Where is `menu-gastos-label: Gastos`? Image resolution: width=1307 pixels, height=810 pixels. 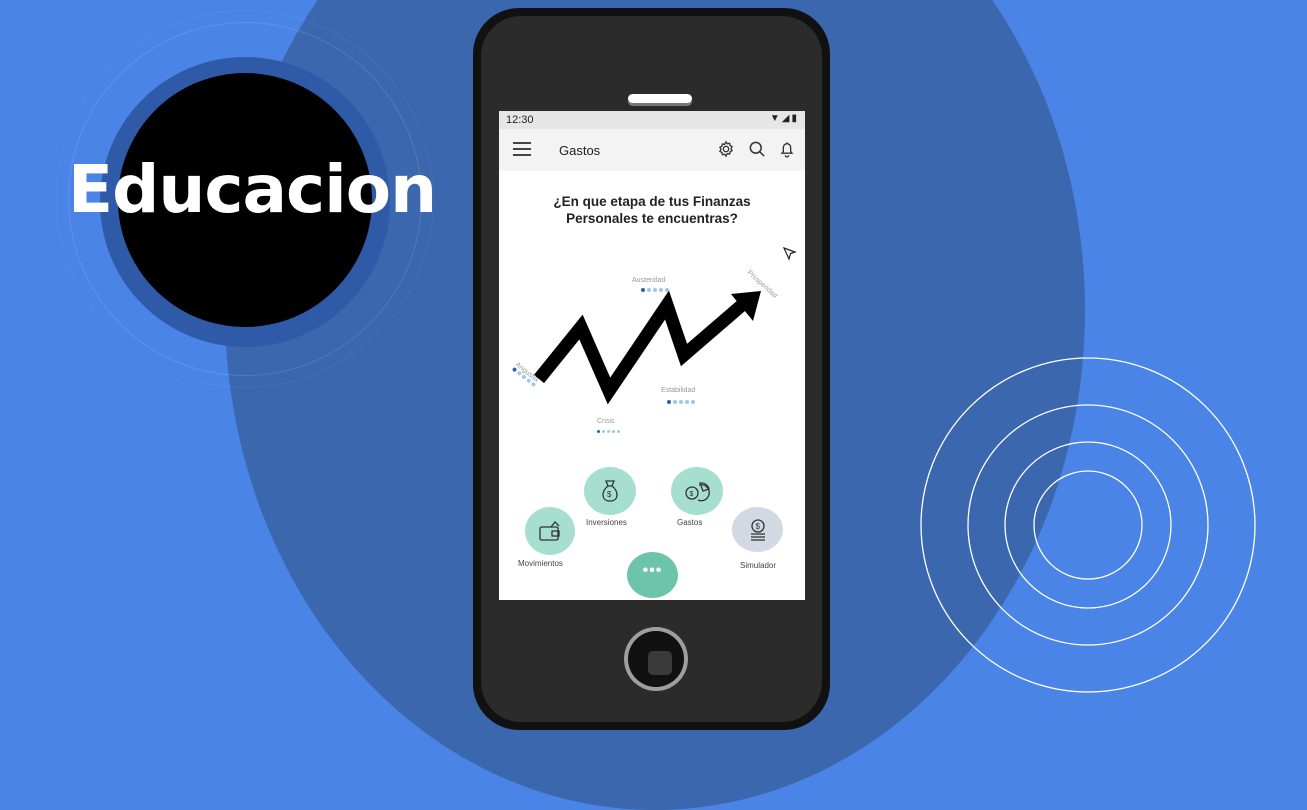 menu-gastos-label: Gastos is located at coordinates (690, 522).